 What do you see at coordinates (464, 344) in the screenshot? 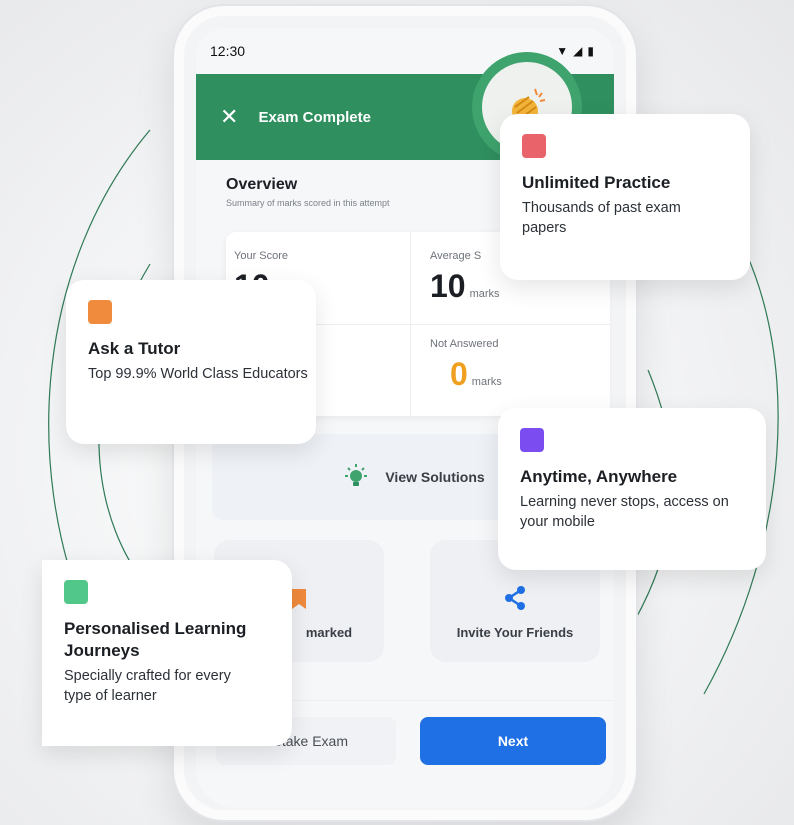
I see `not-answered-label: Not Answered` at bounding box center [464, 344].